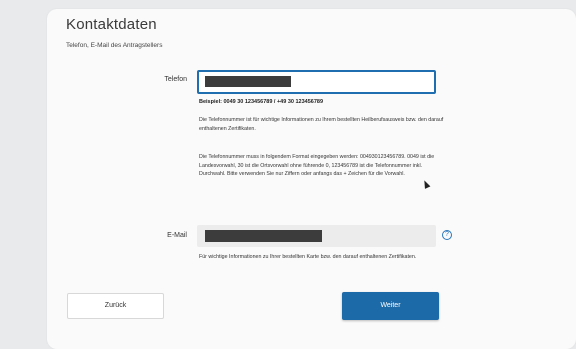 This screenshot has width=576, height=349. Describe the element at coordinates (316, 82) in the screenshot. I see `phone-input` at that location.